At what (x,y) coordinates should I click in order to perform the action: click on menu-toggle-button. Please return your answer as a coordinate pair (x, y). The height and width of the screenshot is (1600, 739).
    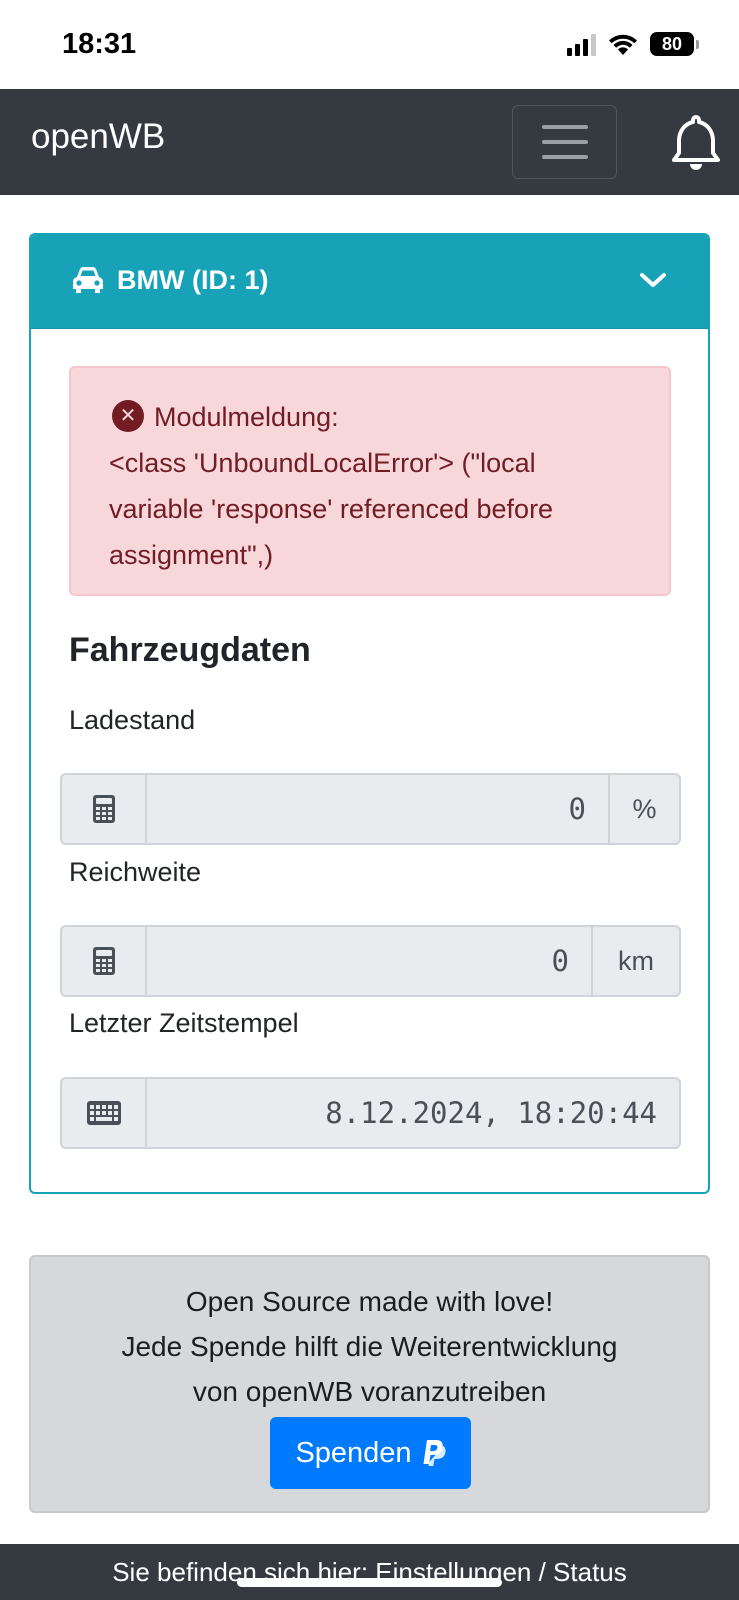
    Looking at the image, I should click on (564, 142).